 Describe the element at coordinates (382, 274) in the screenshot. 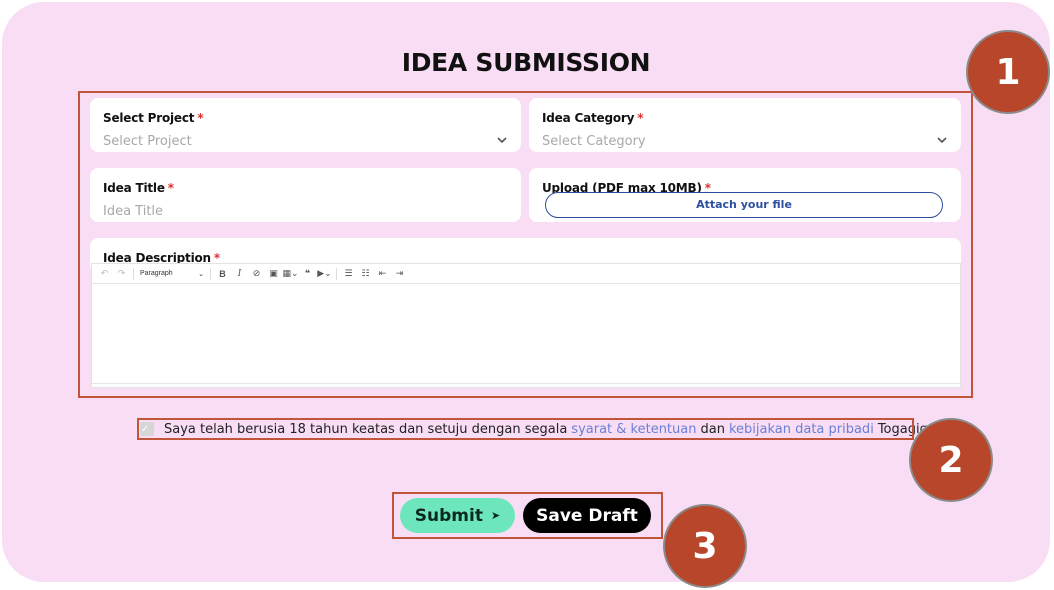

I see `outdent-icon: ⇤` at that location.